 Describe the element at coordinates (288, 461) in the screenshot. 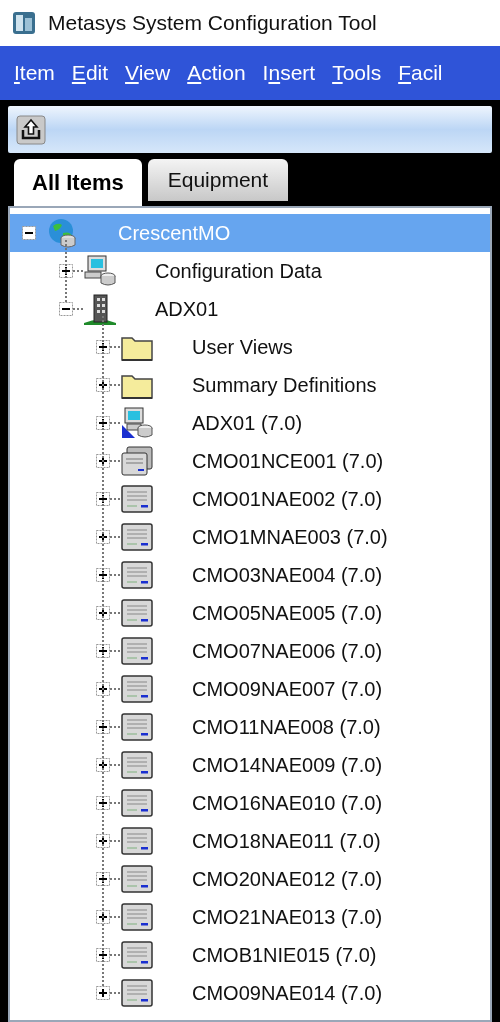

I see `tree-item: CMO01NCE001 (7.0)` at that location.